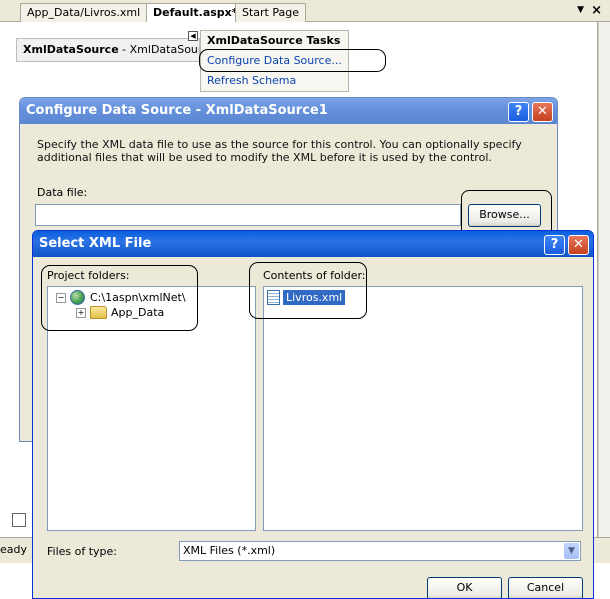 The image size is (610, 599). I want to click on refresh-schema-link: Refresh Schema, so click(251, 80).